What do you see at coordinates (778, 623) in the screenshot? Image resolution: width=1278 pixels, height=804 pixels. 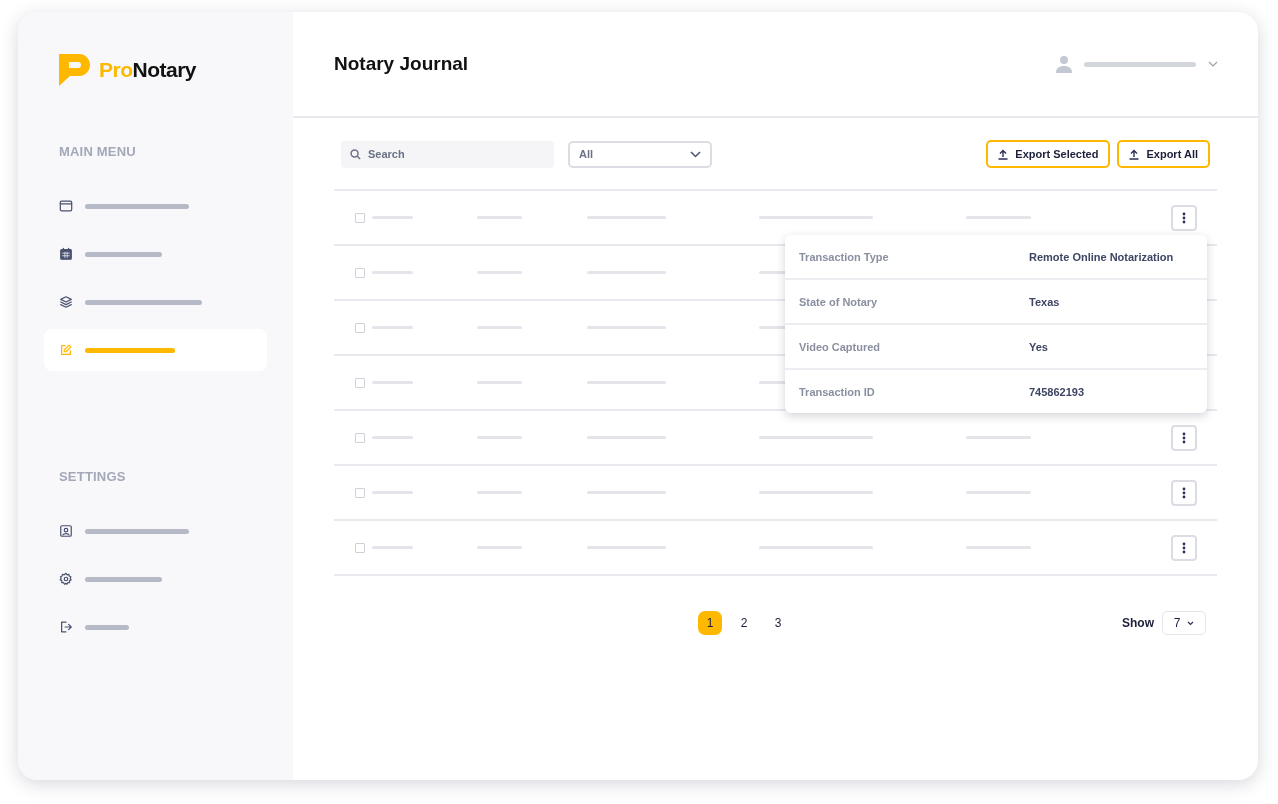 I see `page-button: 3` at bounding box center [778, 623].